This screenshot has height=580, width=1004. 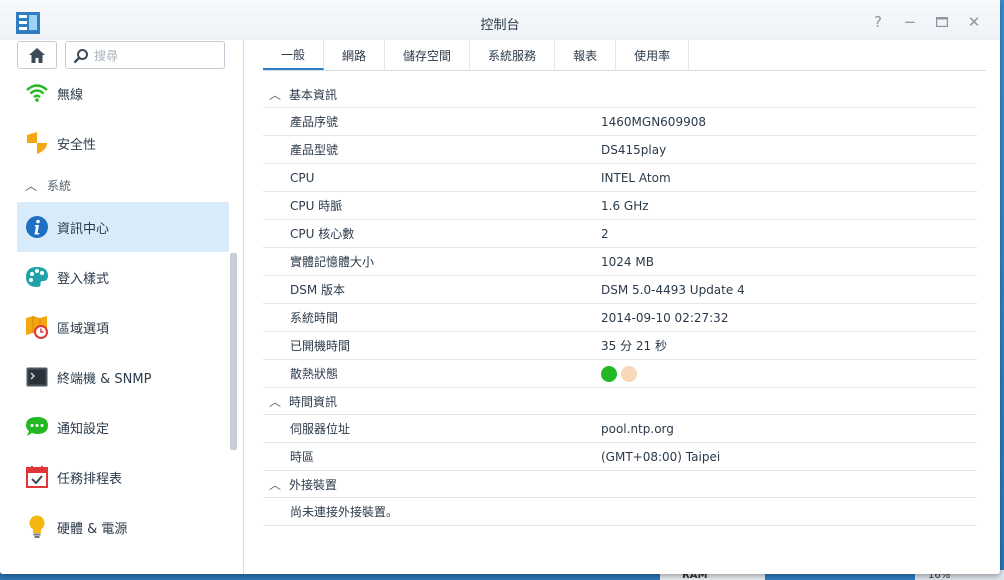 What do you see at coordinates (355, 55) in the screenshot?
I see `tab-network: 網路` at bounding box center [355, 55].